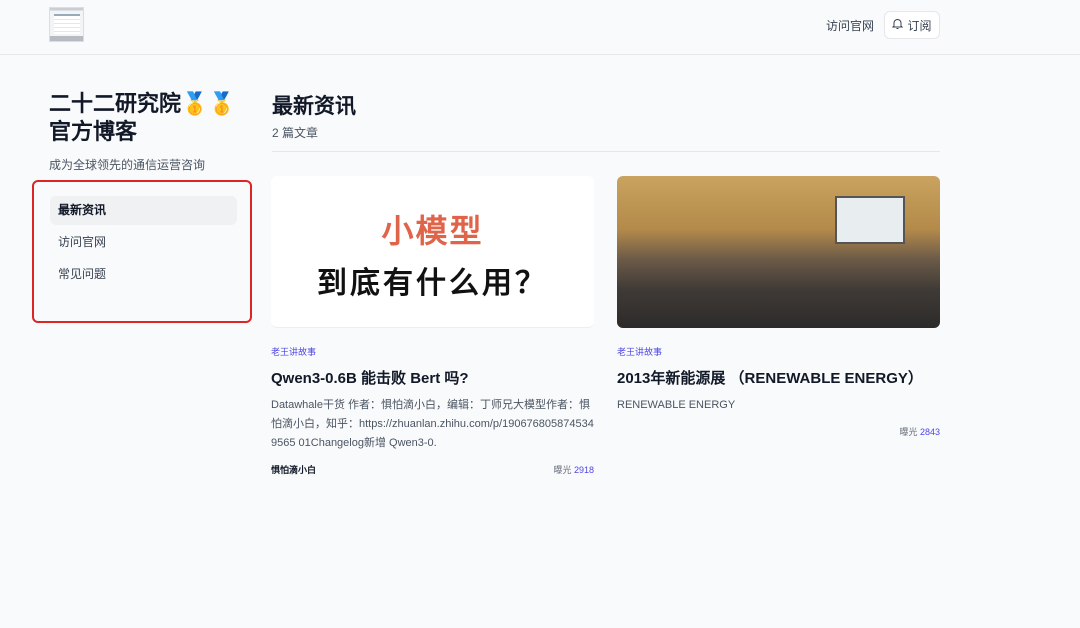  Describe the element at coordinates (606, 151) in the screenshot. I see `divider` at that location.